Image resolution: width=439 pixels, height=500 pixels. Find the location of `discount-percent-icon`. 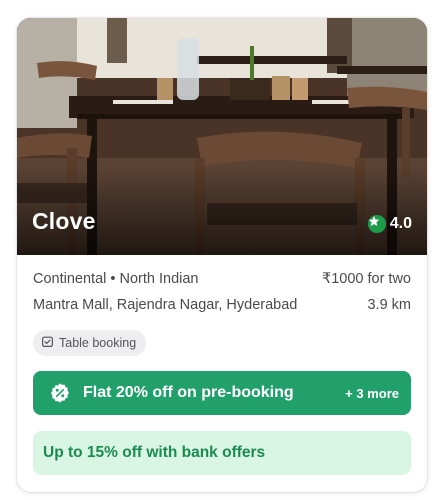

discount-percent-icon is located at coordinates (60, 393).